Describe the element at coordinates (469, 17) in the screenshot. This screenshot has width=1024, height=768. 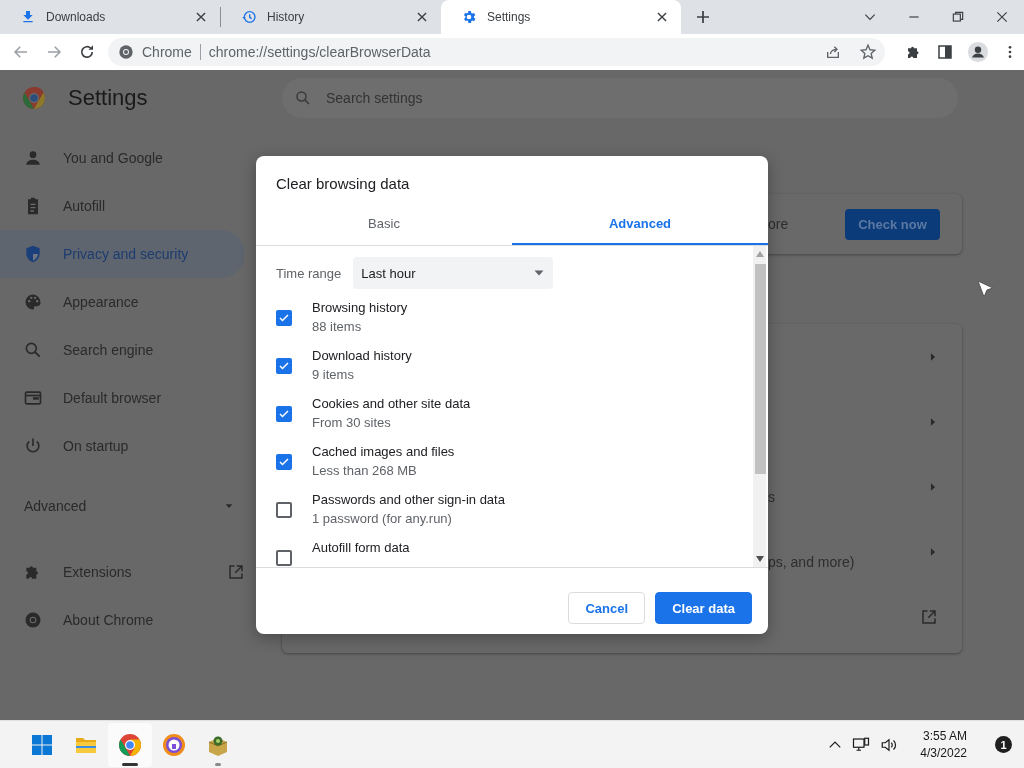
I see `settings-icon` at that location.